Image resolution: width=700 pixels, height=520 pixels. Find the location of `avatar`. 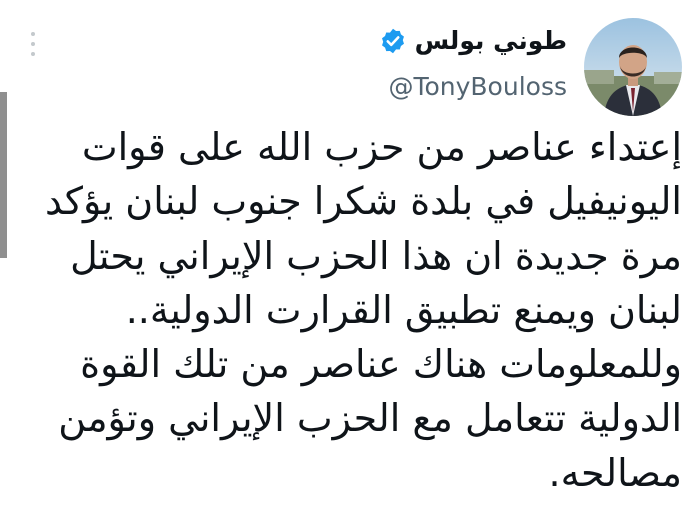

avatar is located at coordinates (633, 67).